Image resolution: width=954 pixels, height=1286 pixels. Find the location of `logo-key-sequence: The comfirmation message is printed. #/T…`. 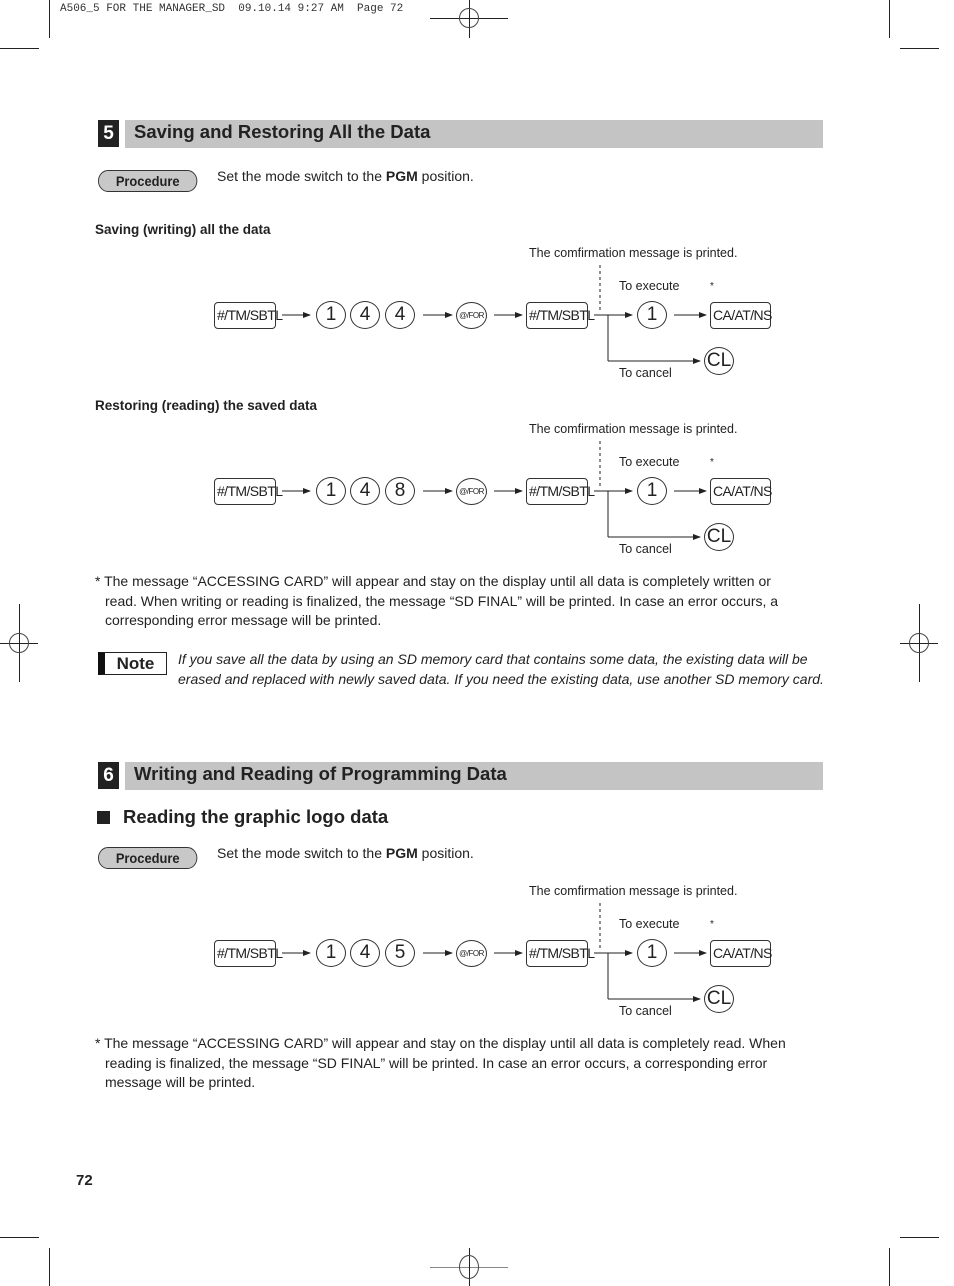

logo-key-sequence: The comfirmation message is printed. #/T… is located at coordinates (477, 953).